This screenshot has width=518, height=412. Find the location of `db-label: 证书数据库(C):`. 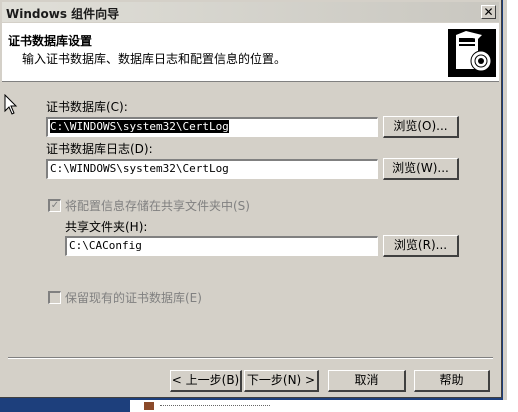

db-label: 证书数据库(C): is located at coordinates (87, 107).